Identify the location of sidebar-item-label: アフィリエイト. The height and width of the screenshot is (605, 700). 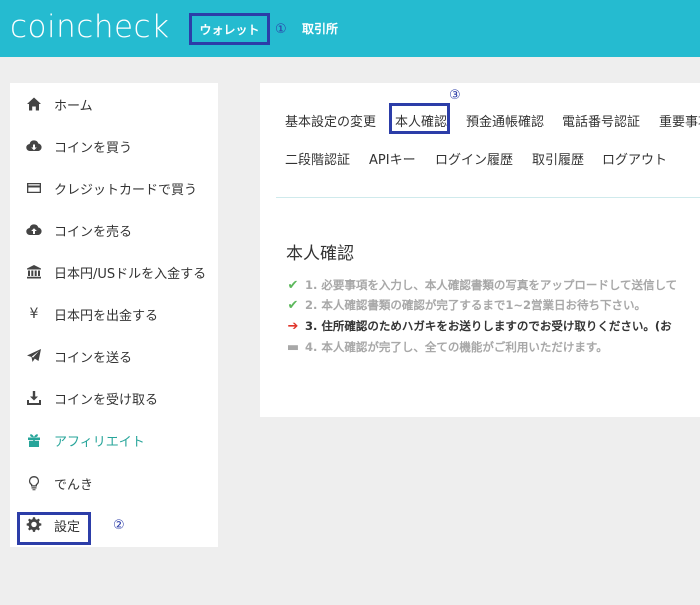
(99, 442).